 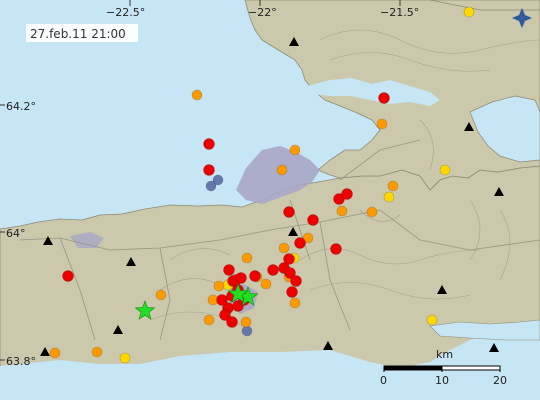 I want to click on lon-label-2: −22°, so click(x=262, y=12).